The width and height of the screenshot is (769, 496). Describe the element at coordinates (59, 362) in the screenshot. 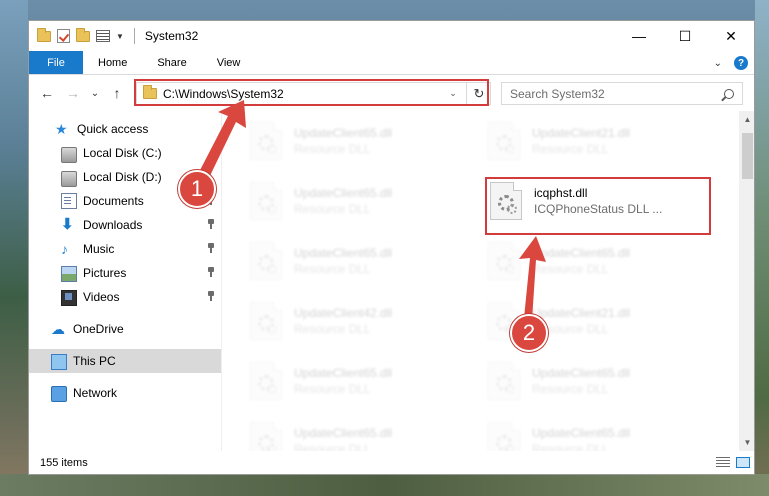

I see `pc-icon` at that location.